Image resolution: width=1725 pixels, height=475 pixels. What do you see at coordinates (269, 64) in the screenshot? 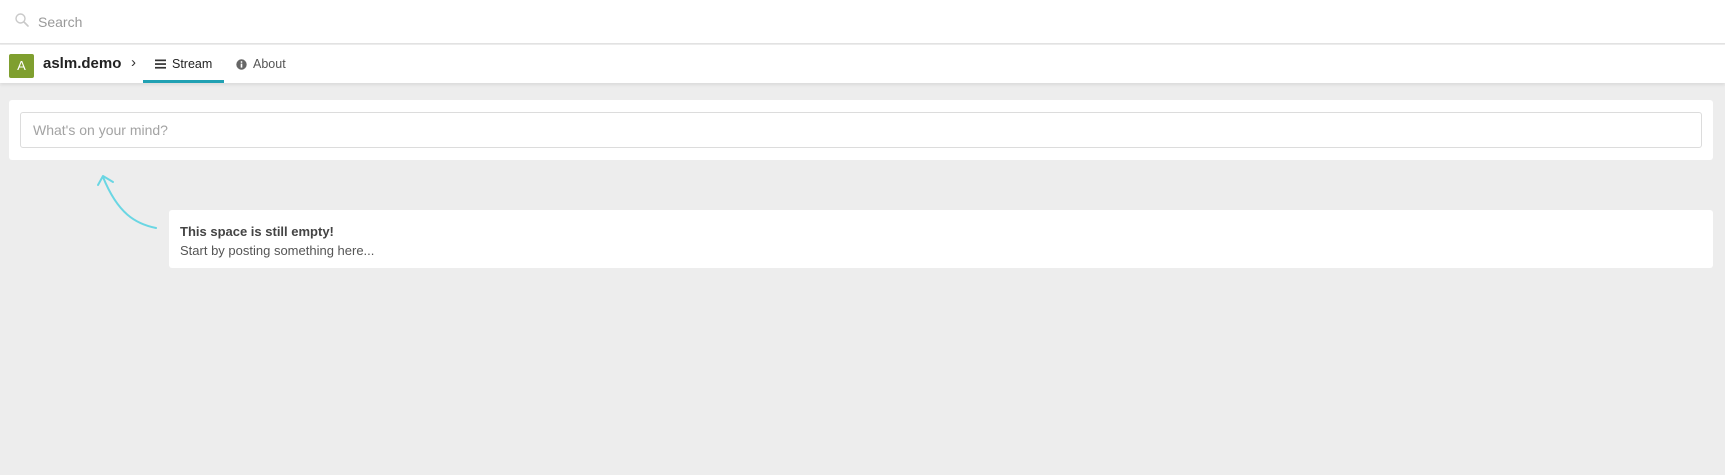
I see `tab-about-label: About` at bounding box center [269, 64].